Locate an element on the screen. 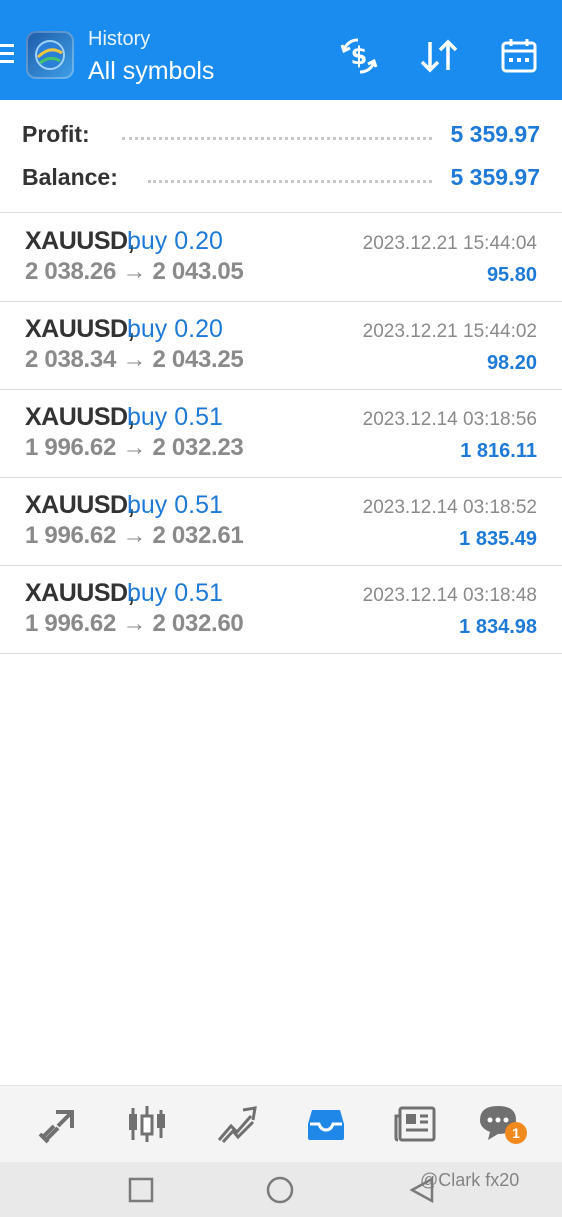 This screenshot has height=1217, width=562. deal-prices: 2 038.34 → 2 043.25 is located at coordinates (134, 359).